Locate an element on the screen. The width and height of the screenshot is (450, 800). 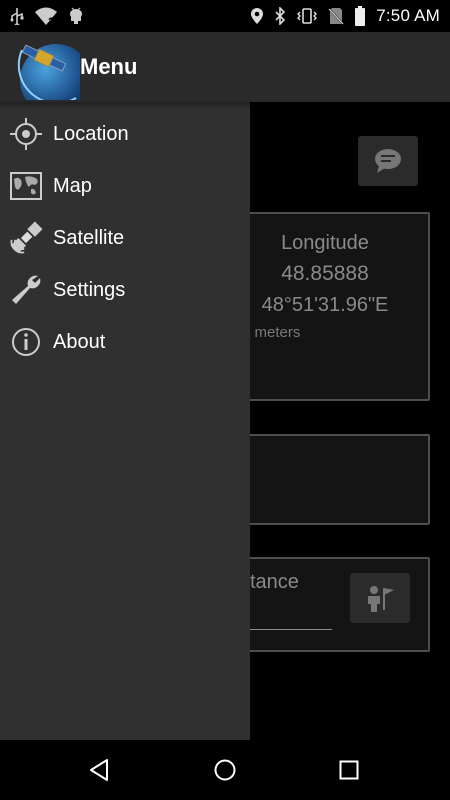
longitude-value: 48.85888 is located at coordinates (325, 273).